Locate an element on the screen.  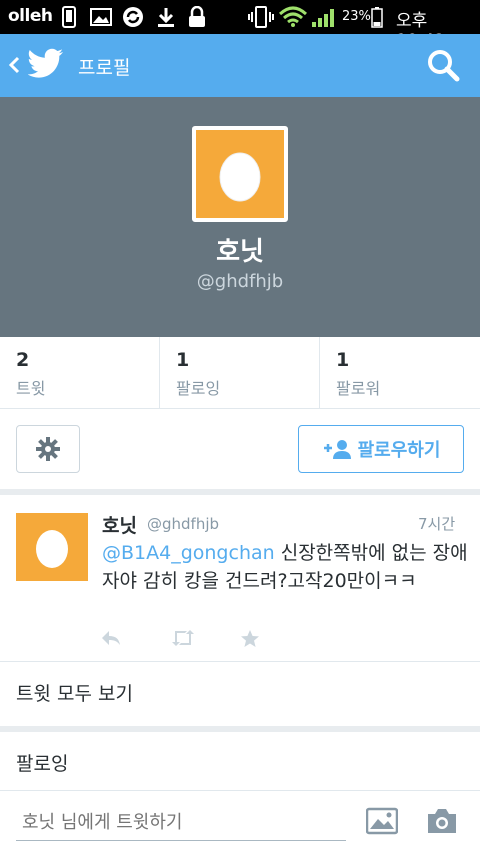
download-icon is located at coordinates (166, 17).